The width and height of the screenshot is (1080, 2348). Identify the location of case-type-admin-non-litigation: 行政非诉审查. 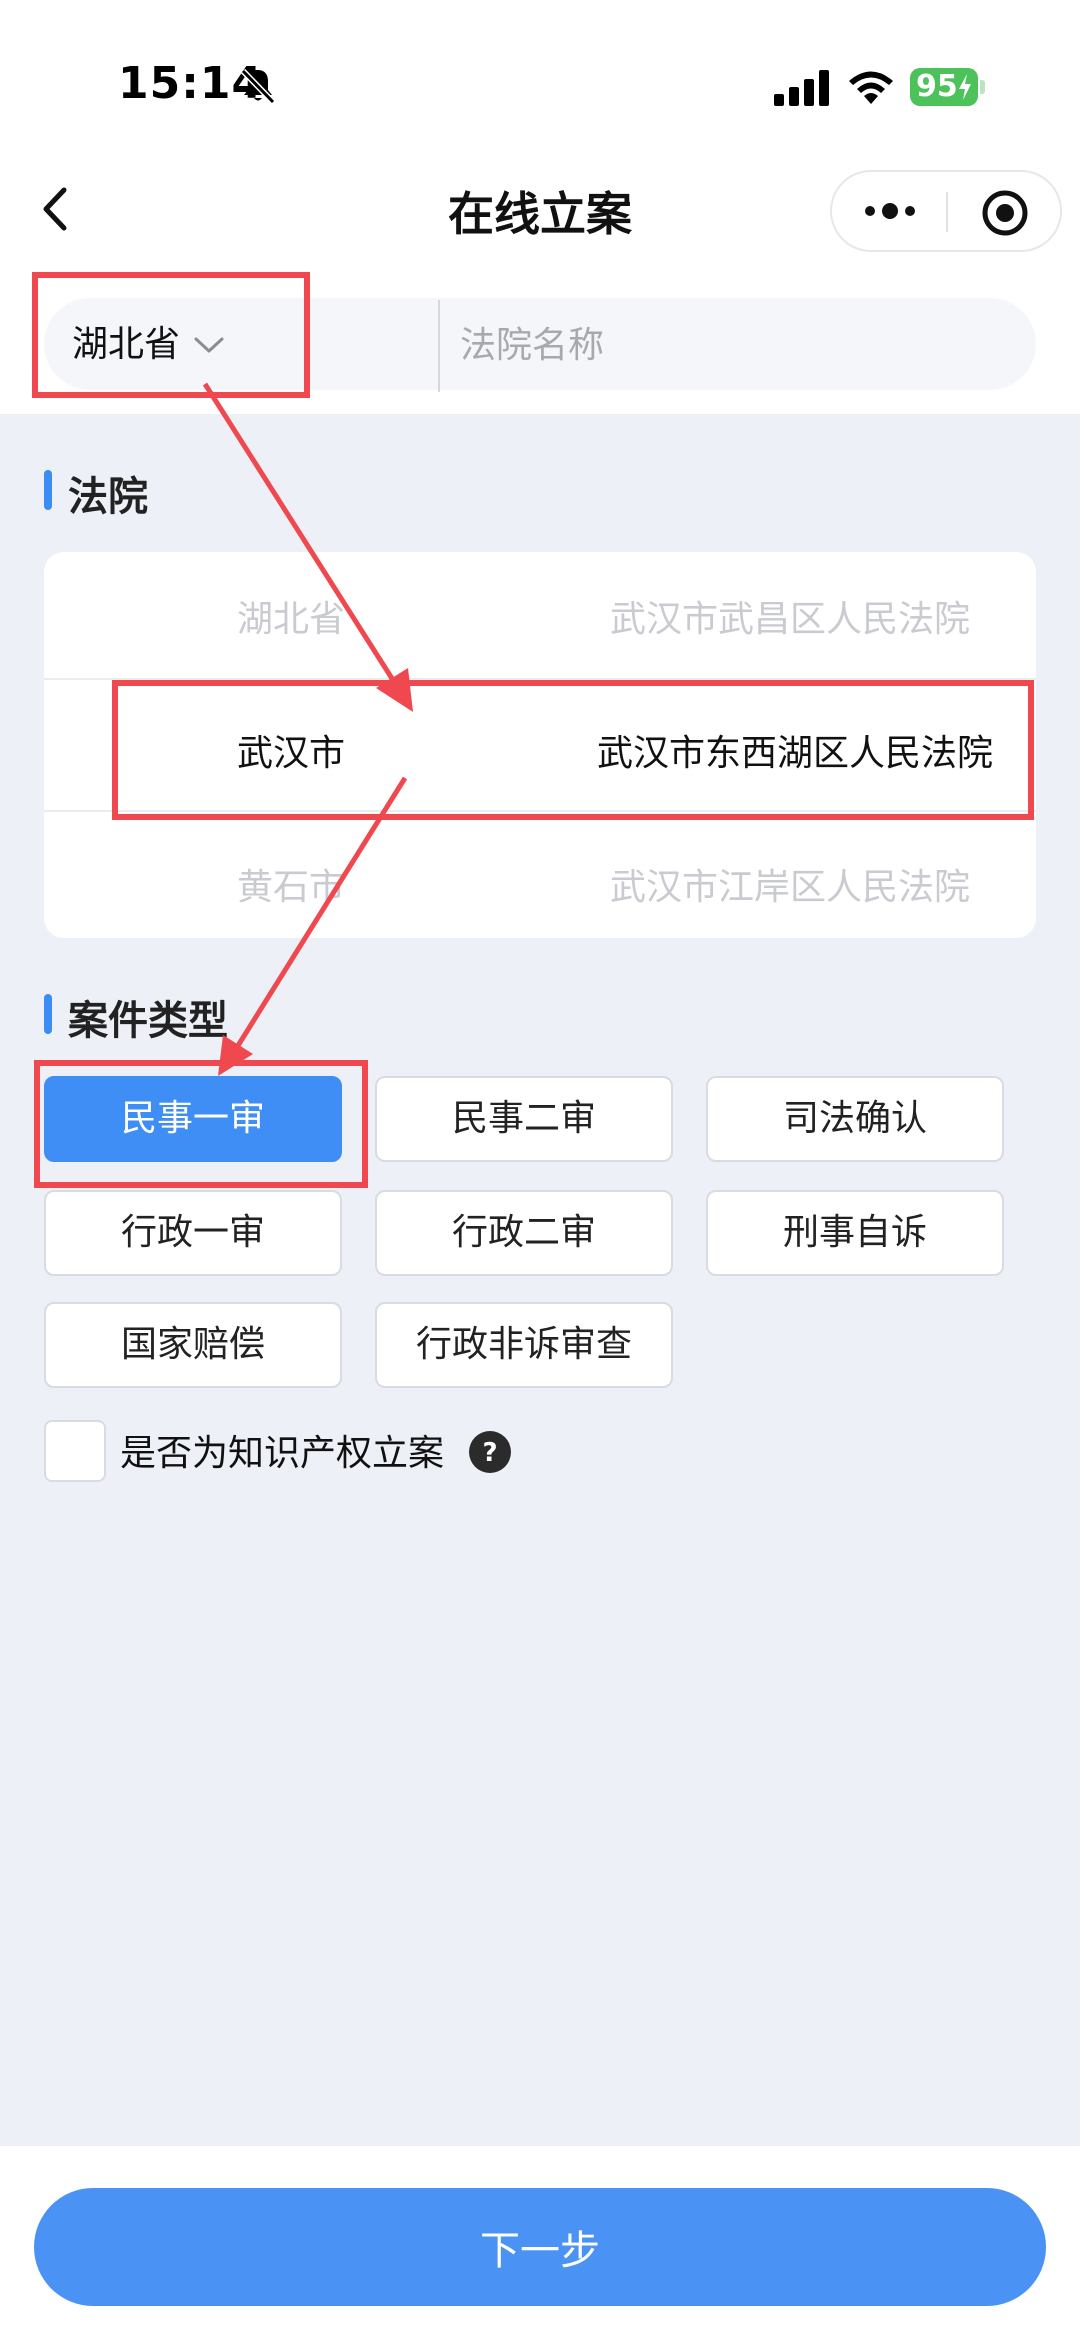
(524, 1345).